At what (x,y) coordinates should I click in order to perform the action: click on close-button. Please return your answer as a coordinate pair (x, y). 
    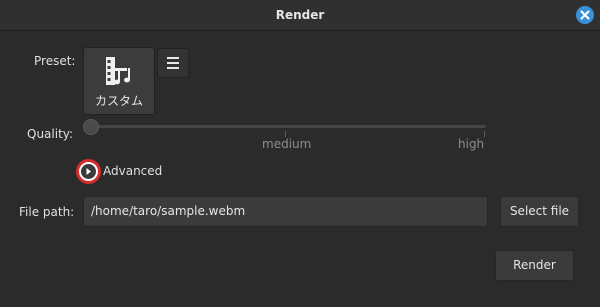
    Looking at the image, I should click on (585, 15).